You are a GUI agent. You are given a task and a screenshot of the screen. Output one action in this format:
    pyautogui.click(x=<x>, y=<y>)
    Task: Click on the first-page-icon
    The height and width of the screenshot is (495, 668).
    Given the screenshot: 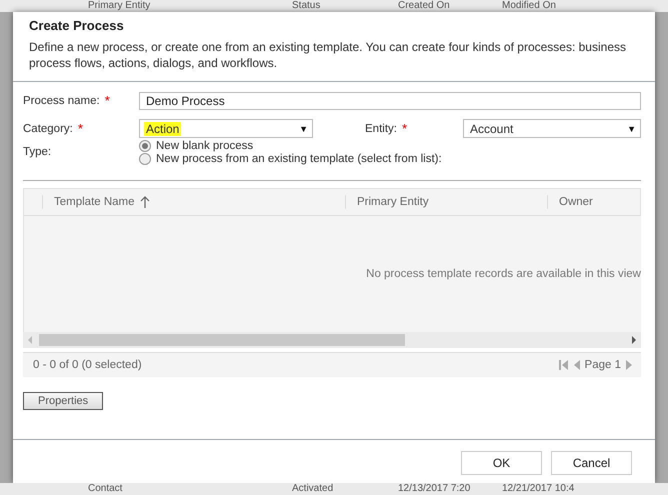 What is the action you would take?
    pyautogui.click(x=563, y=365)
    